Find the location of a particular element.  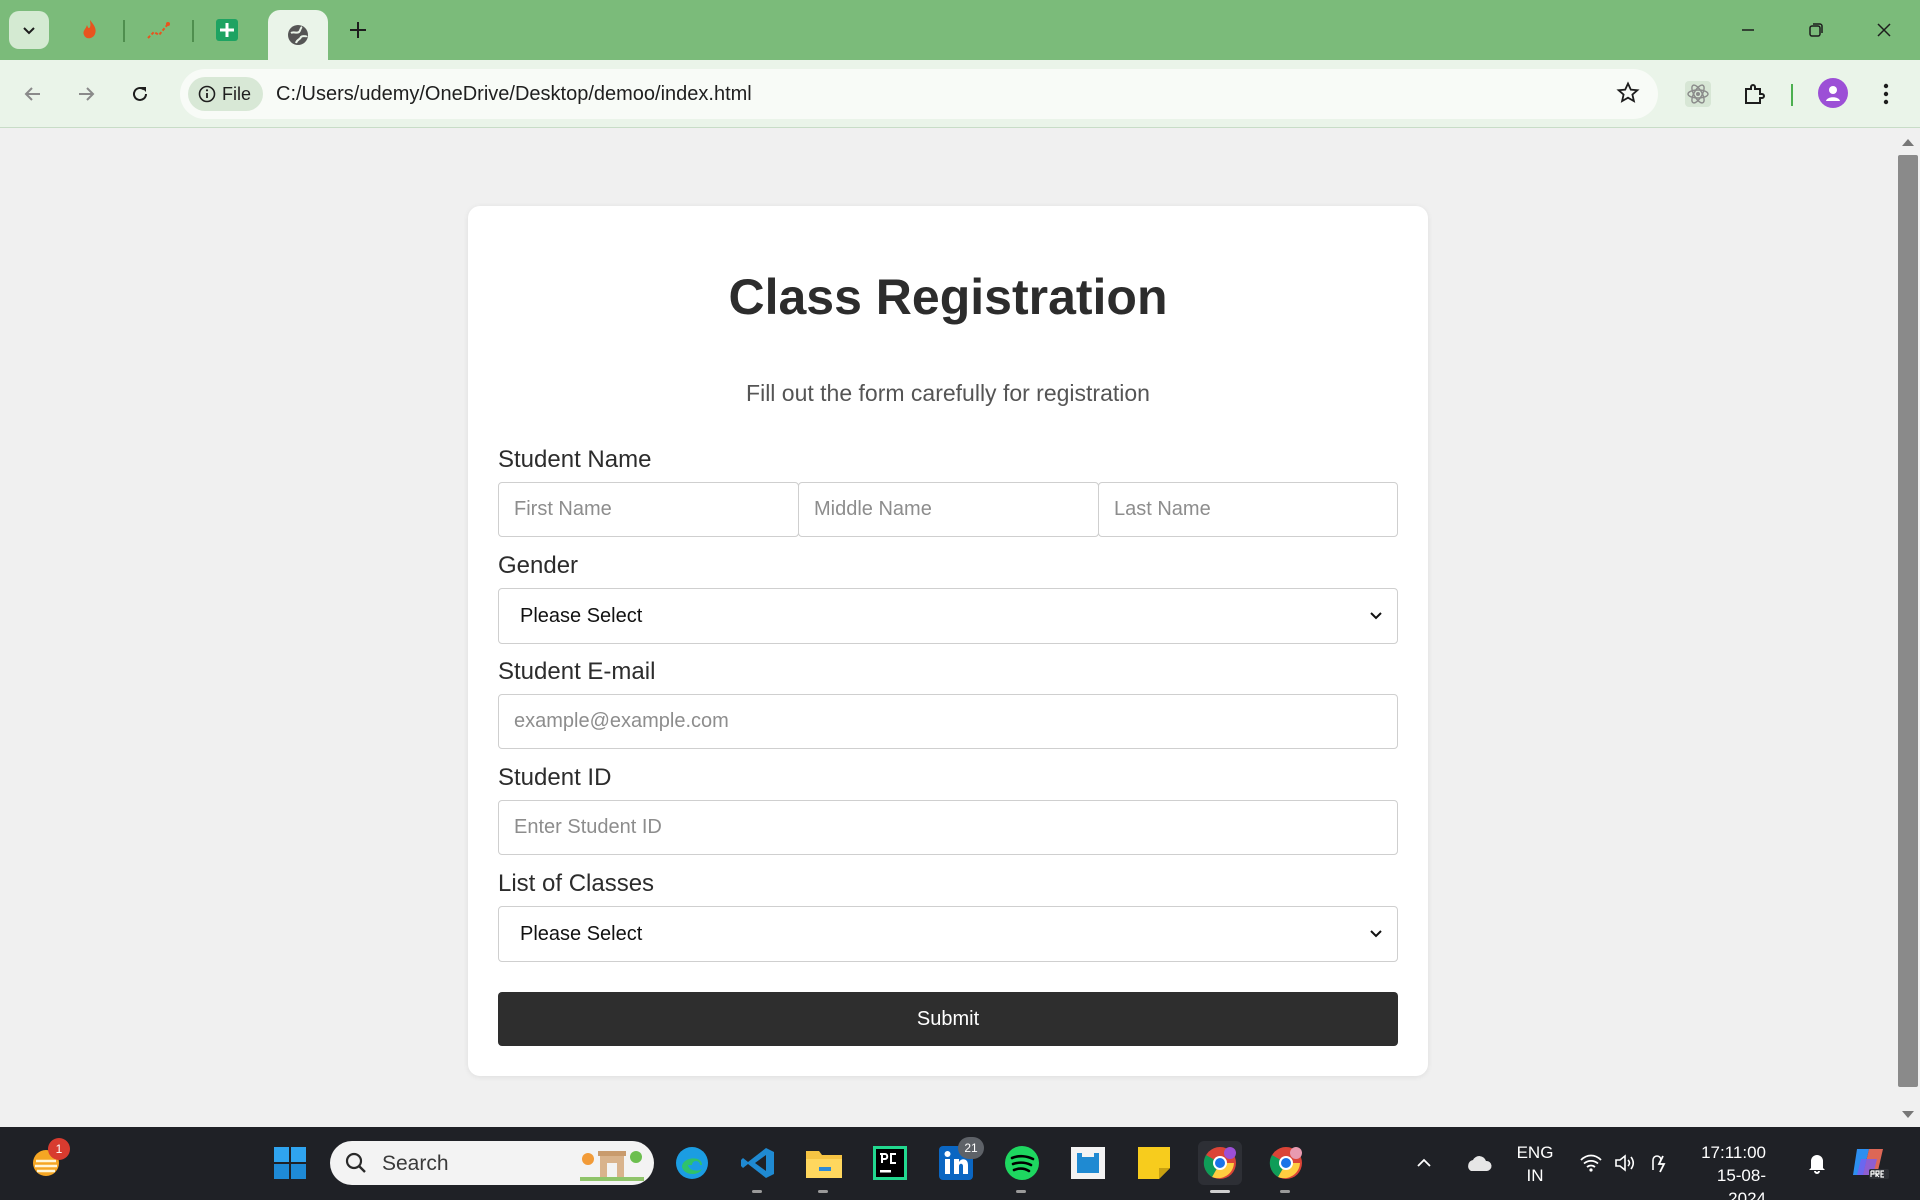

info-icon is located at coordinates (207, 94).